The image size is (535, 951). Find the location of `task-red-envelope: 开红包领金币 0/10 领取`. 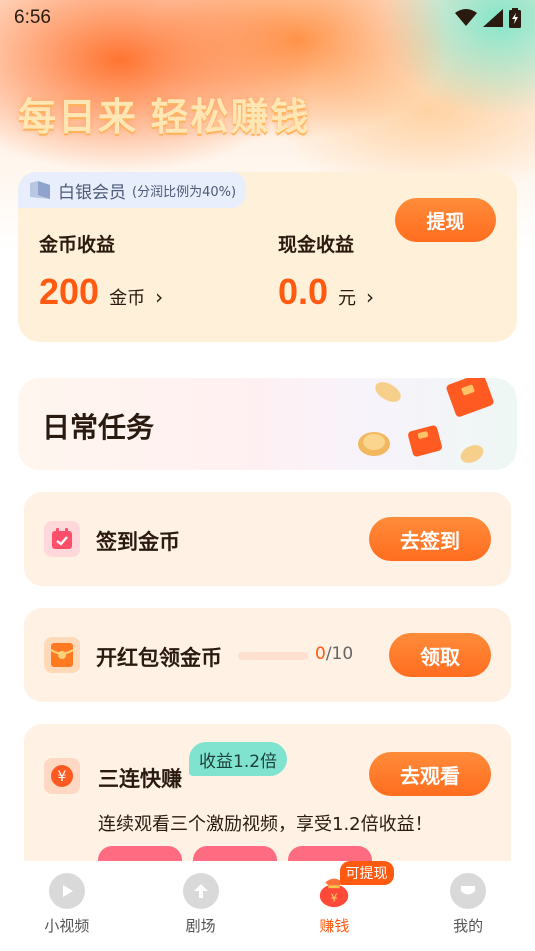

task-red-envelope: 开红包领金币 0/10 领取 is located at coordinates (267, 655).